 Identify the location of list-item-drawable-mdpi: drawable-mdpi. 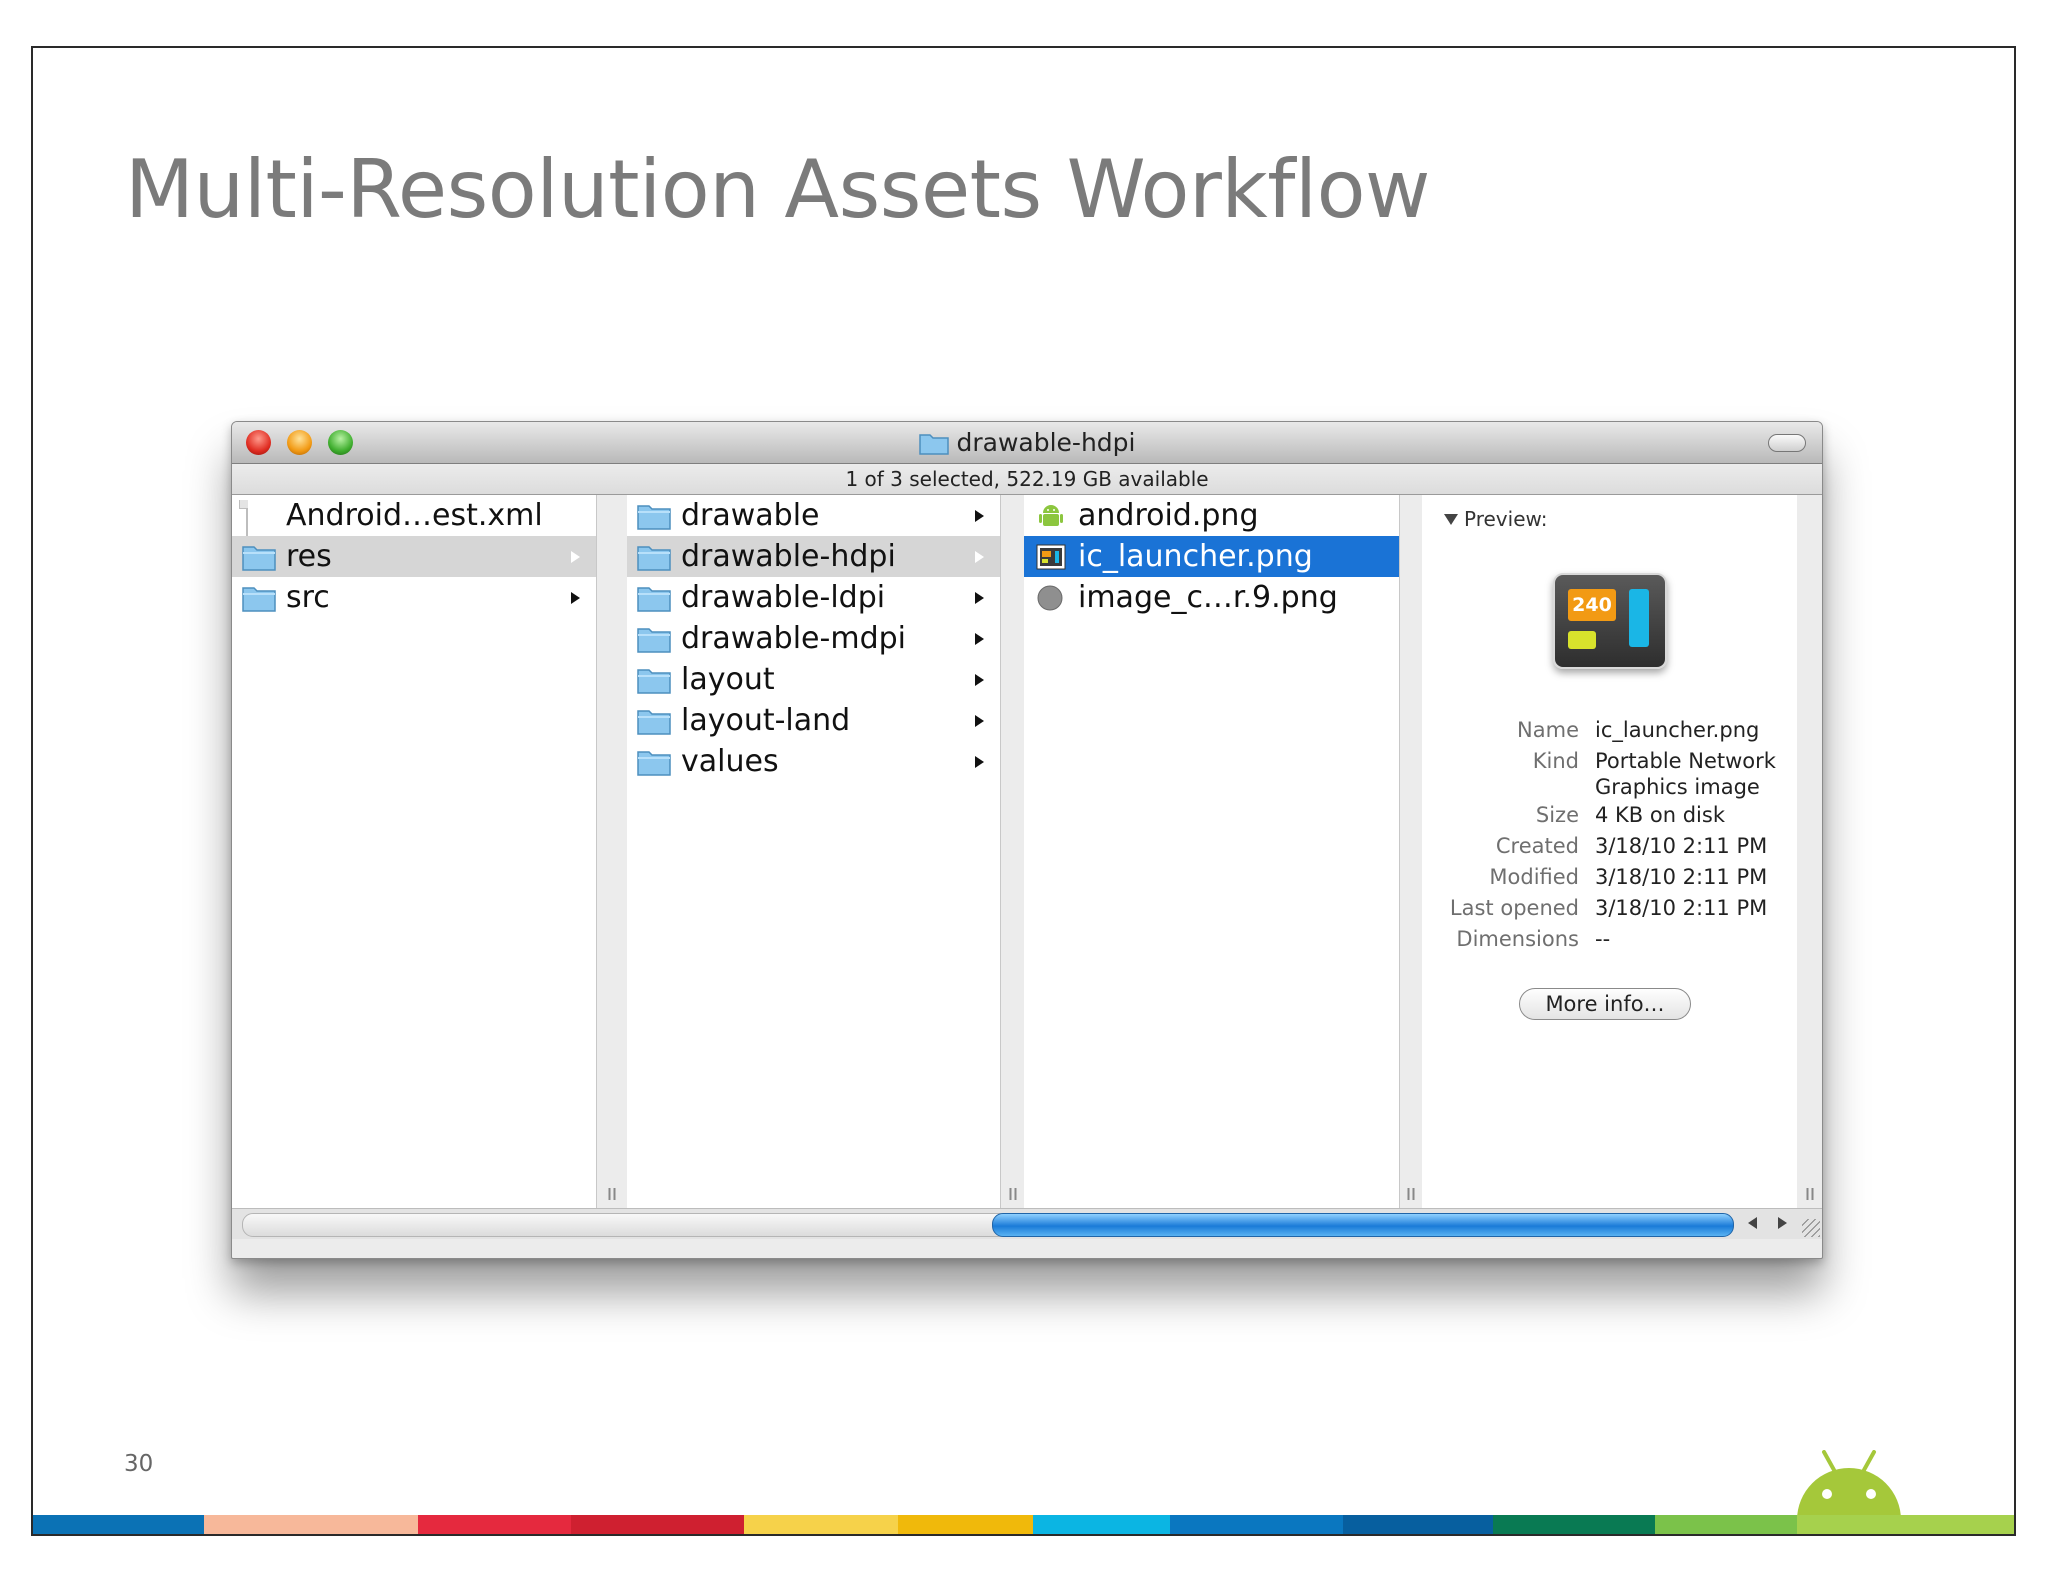
(813, 638).